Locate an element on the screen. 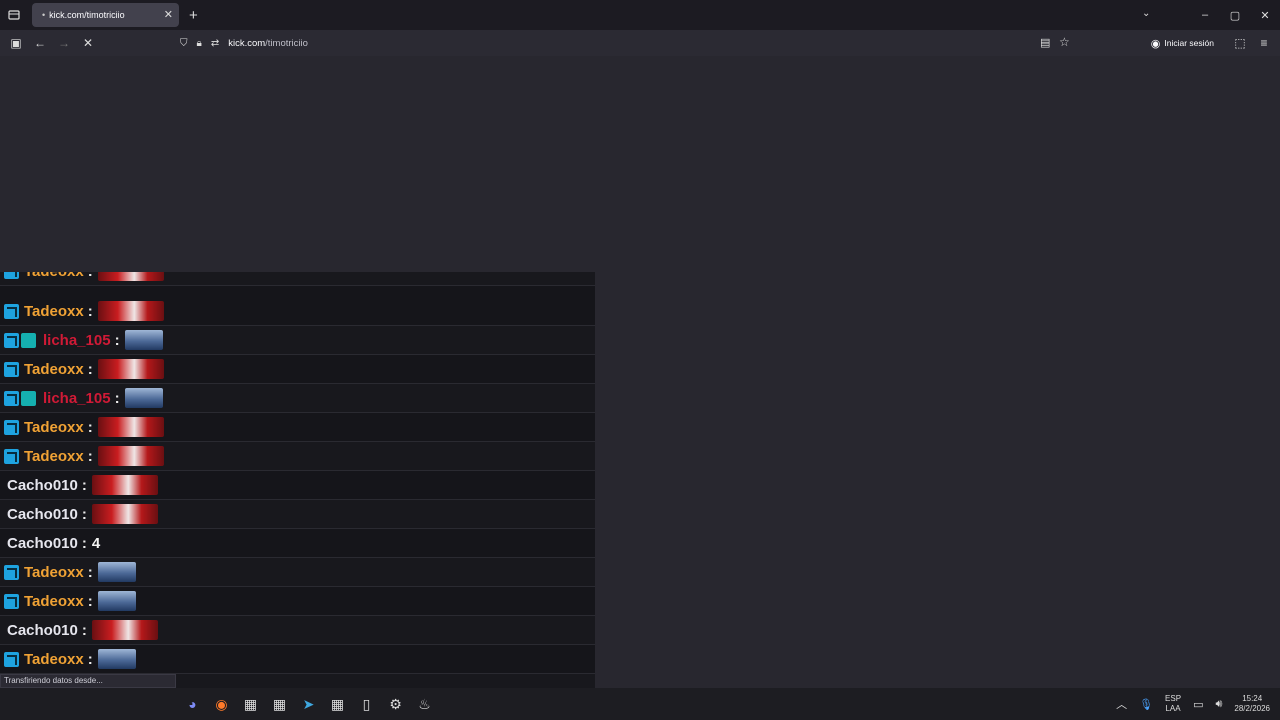 The image size is (1280, 720). volume-icon: 🔊︎ is located at coordinates (1218, 704).